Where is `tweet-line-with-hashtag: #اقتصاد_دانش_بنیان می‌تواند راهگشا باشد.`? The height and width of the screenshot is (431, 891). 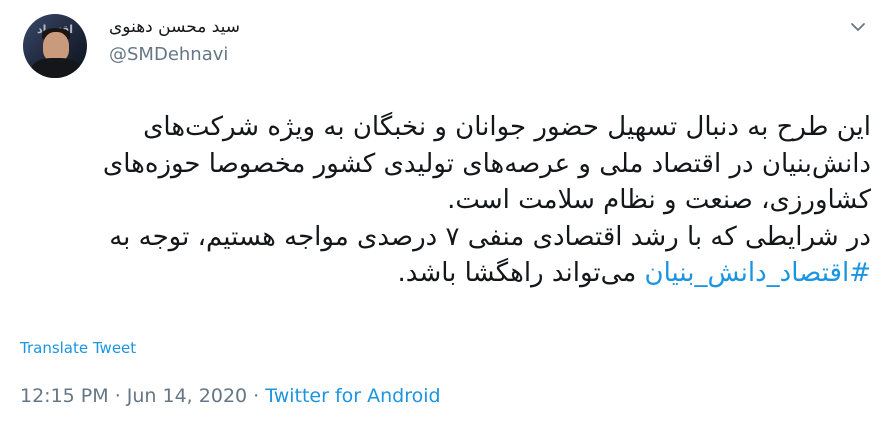
tweet-line-with-hashtag: #اقتصاد_دانش_بنیان می‌تواند راهگشا باشد. is located at coordinates (445, 273).